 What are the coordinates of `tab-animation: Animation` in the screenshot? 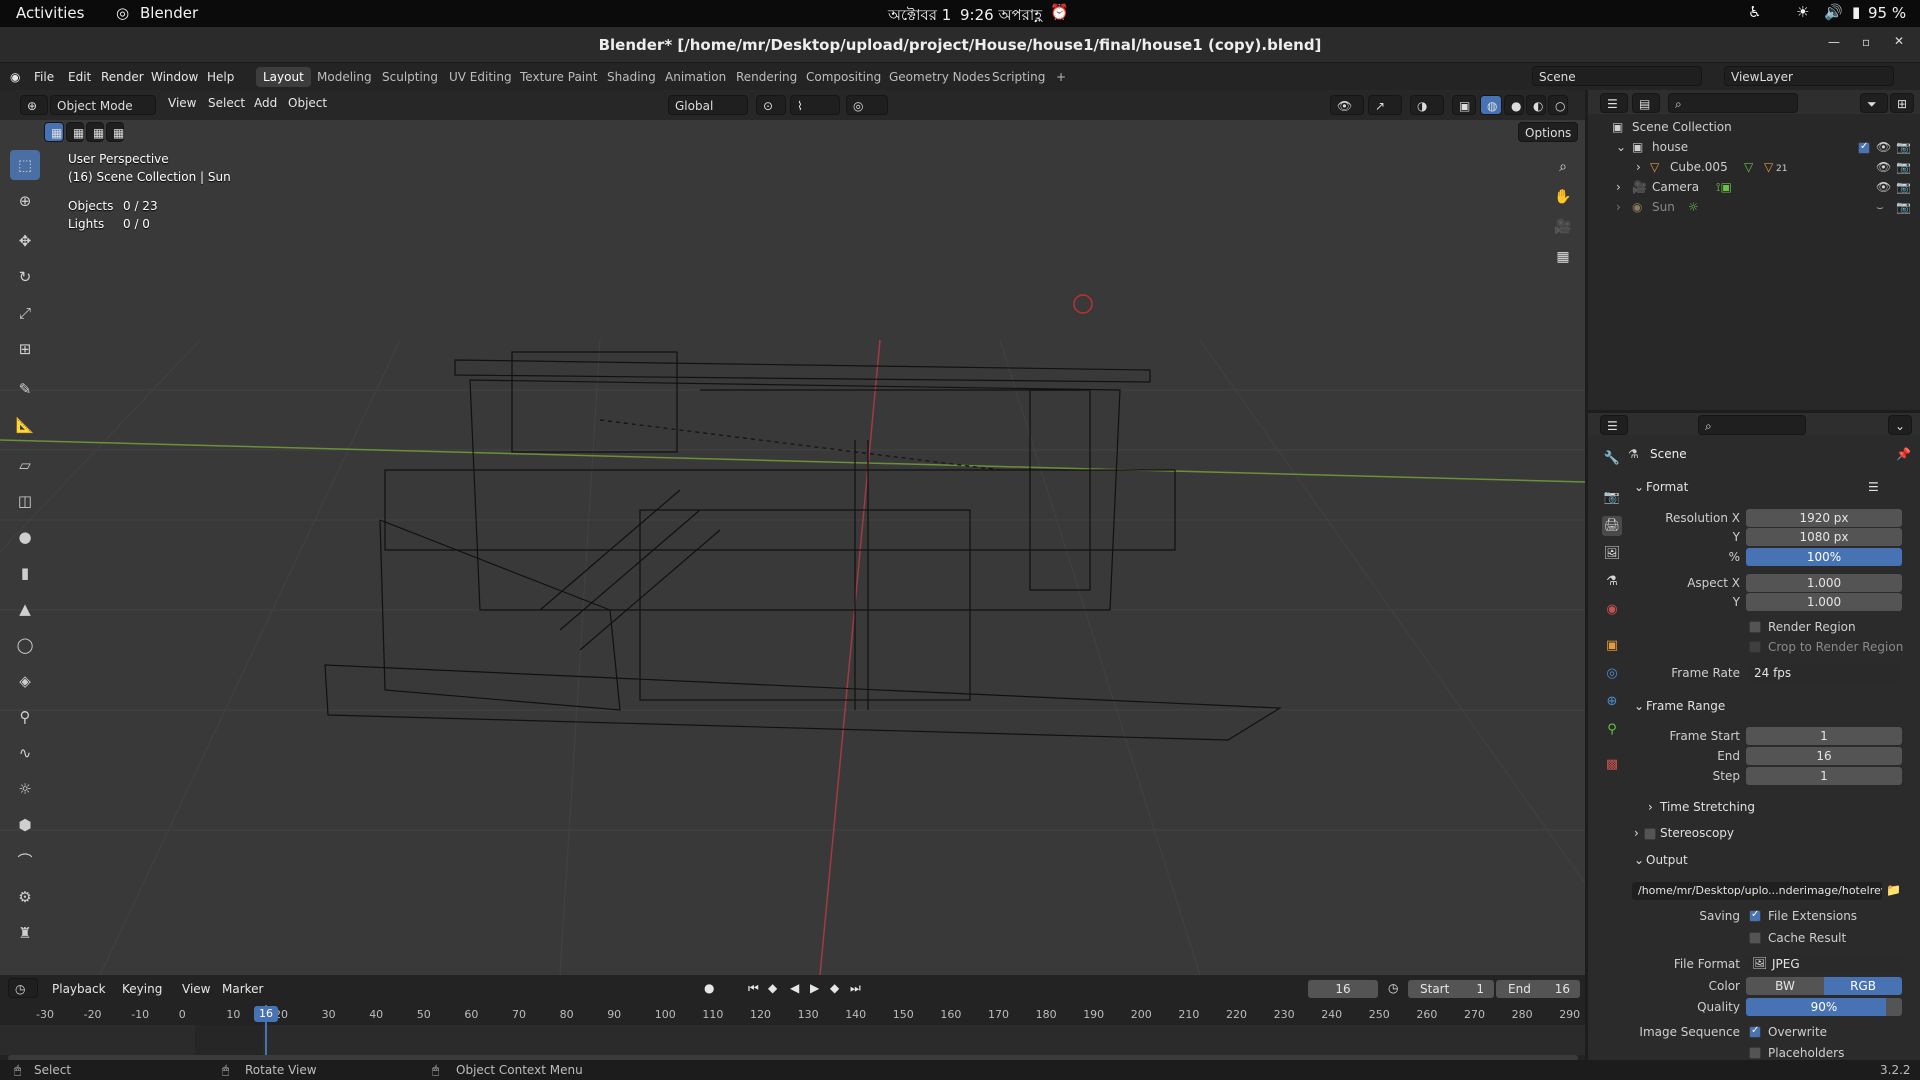 It's located at (695, 77).